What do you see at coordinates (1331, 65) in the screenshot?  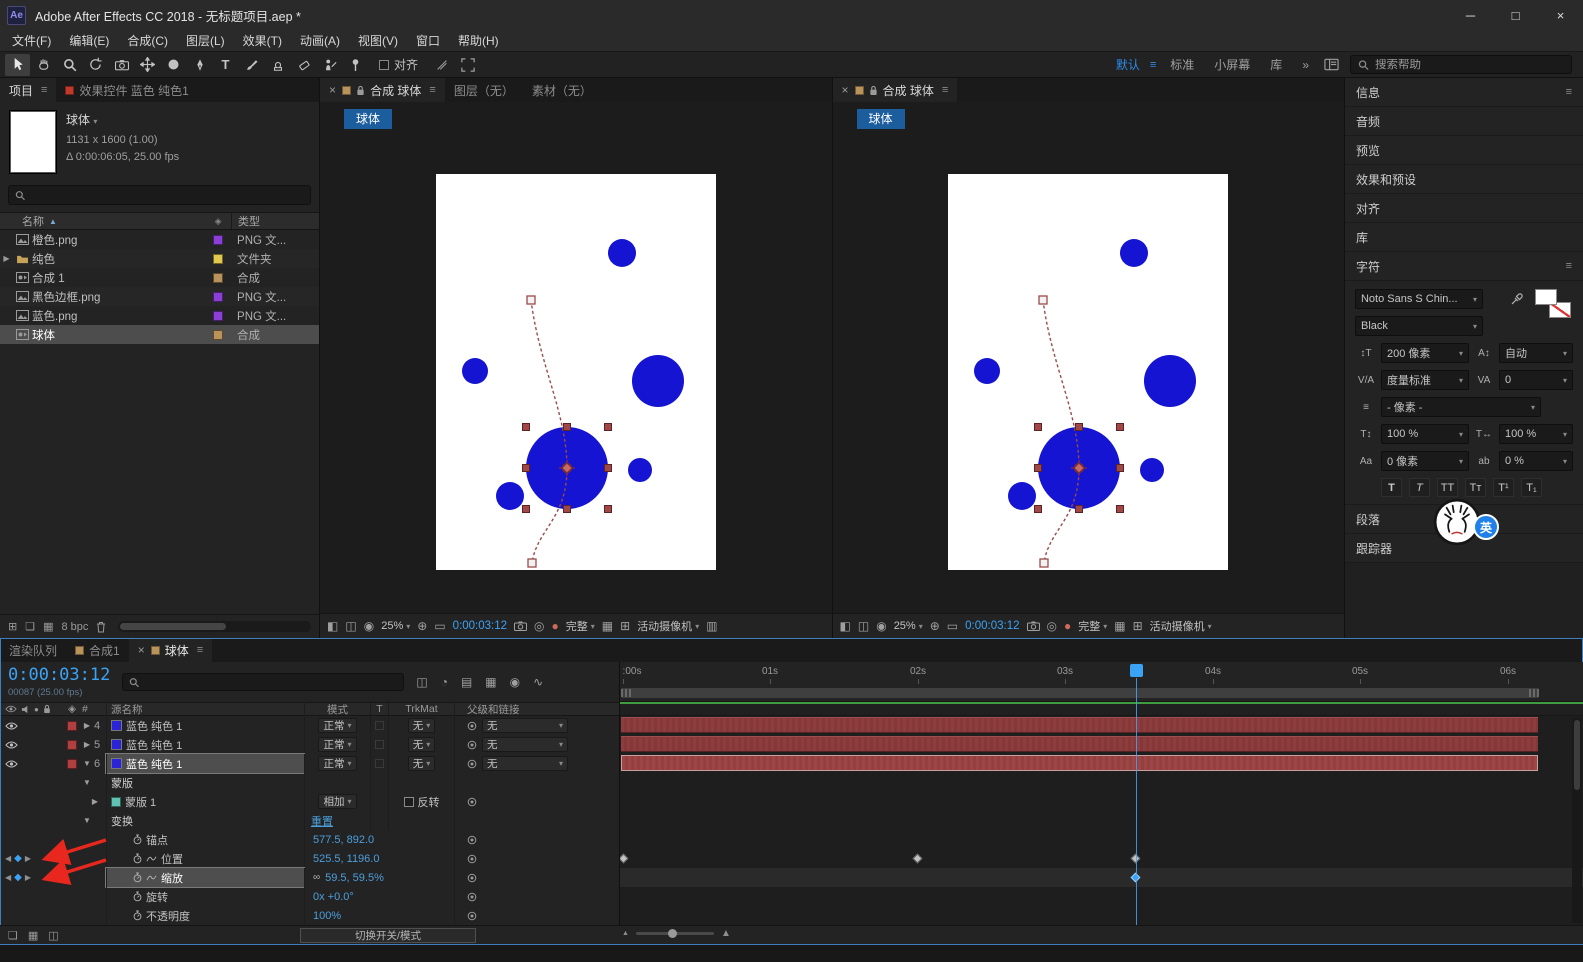 I see `manage-workspaces-icon` at bounding box center [1331, 65].